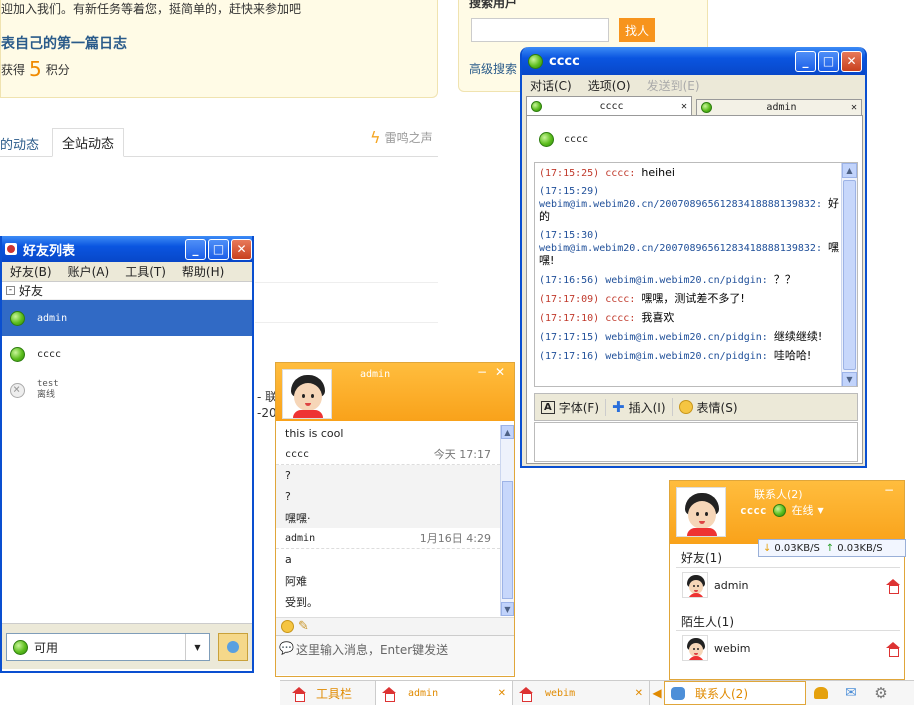 This screenshot has height=705, width=914. What do you see at coordinates (19, 143) in the screenshot?
I see `tab-my-feed: 的动态` at bounding box center [19, 143].